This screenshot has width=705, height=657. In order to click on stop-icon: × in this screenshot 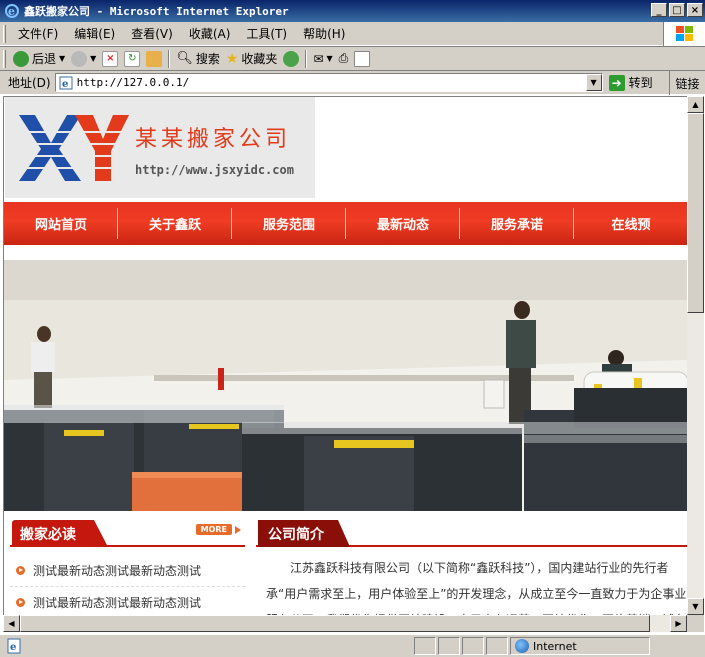, I will do `click(110, 58)`.